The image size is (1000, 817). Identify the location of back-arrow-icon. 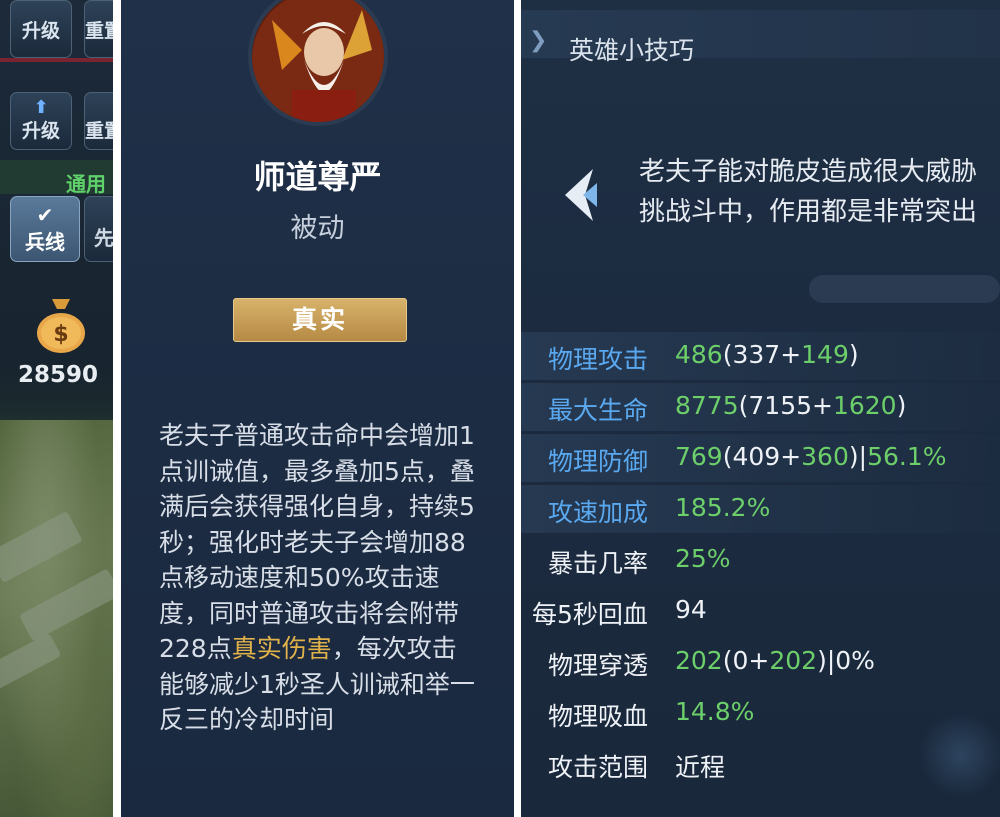
(579, 195).